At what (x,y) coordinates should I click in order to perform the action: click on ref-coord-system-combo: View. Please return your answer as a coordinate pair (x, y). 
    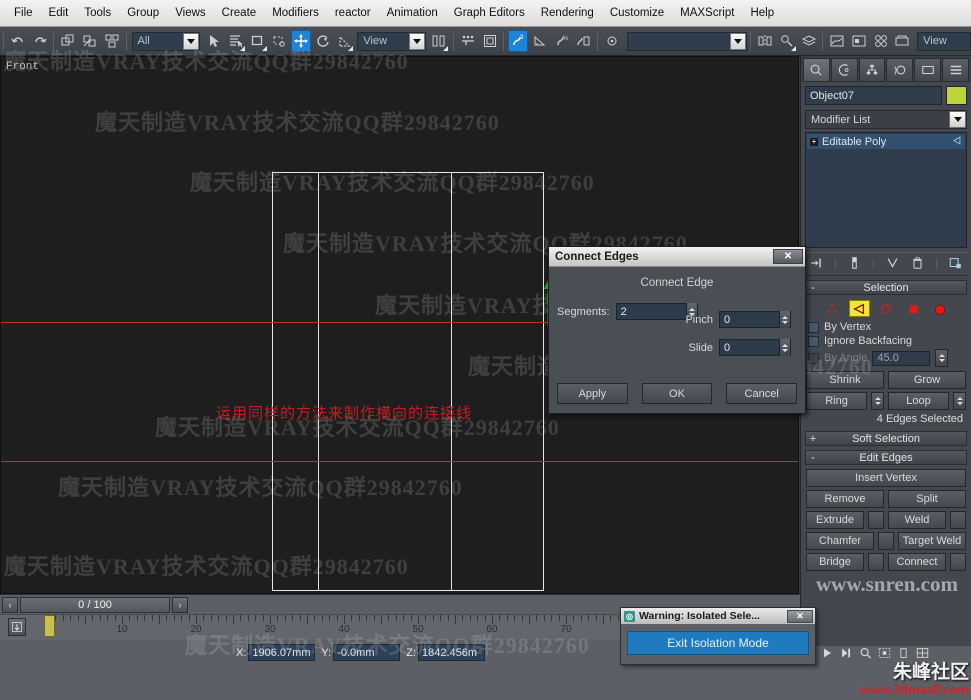
    Looking at the image, I should click on (392, 41).